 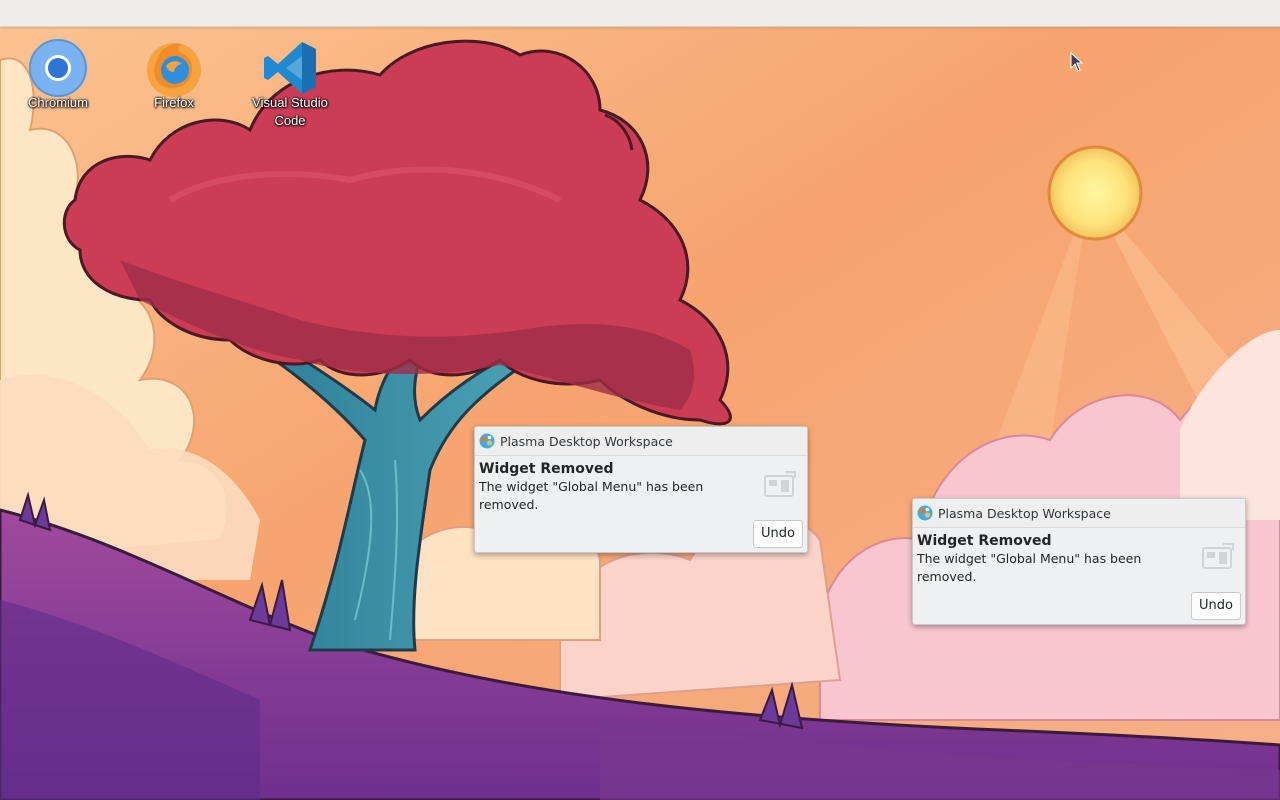 What do you see at coordinates (640, 13) in the screenshot?
I see `top-panel` at bounding box center [640, 13].